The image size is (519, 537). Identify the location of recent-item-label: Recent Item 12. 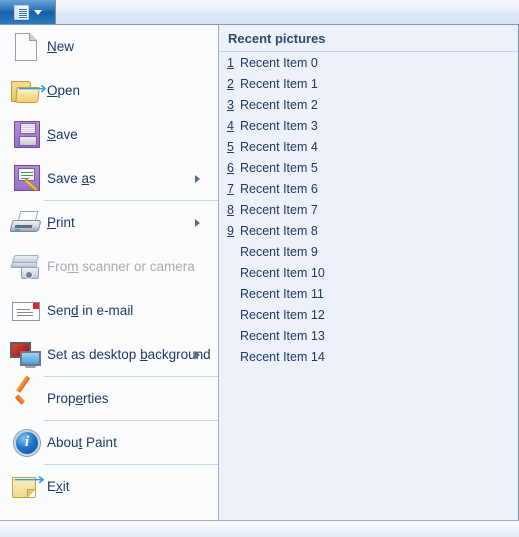
(282, 315).